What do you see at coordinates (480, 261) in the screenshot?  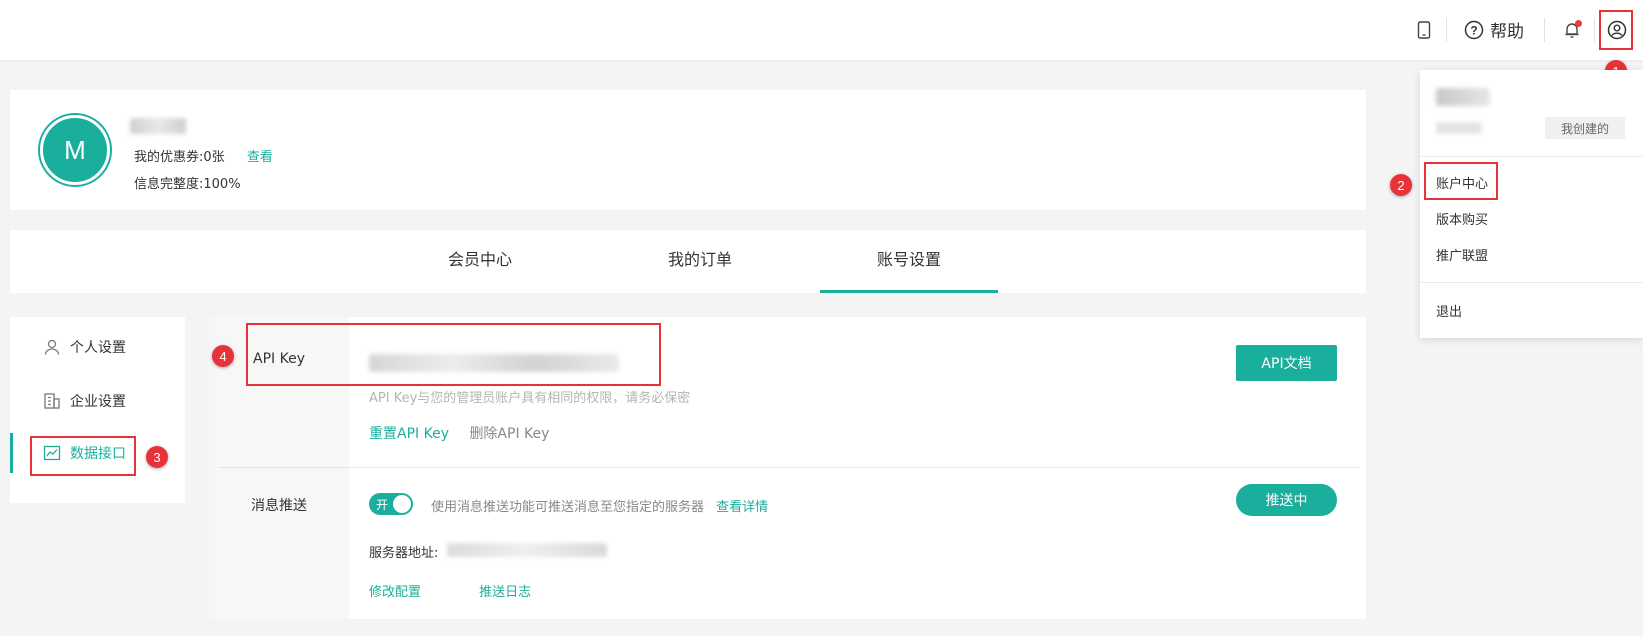 I see `tab-member-center: 会员中心` at bounding box center [480, 261].